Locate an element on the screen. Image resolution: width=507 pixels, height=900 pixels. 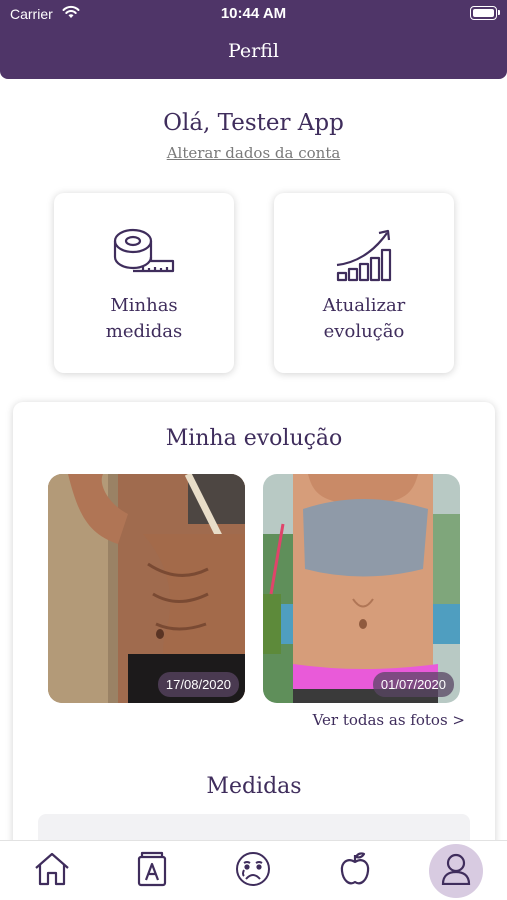
profile-icon is located at coordinates (456, 871).